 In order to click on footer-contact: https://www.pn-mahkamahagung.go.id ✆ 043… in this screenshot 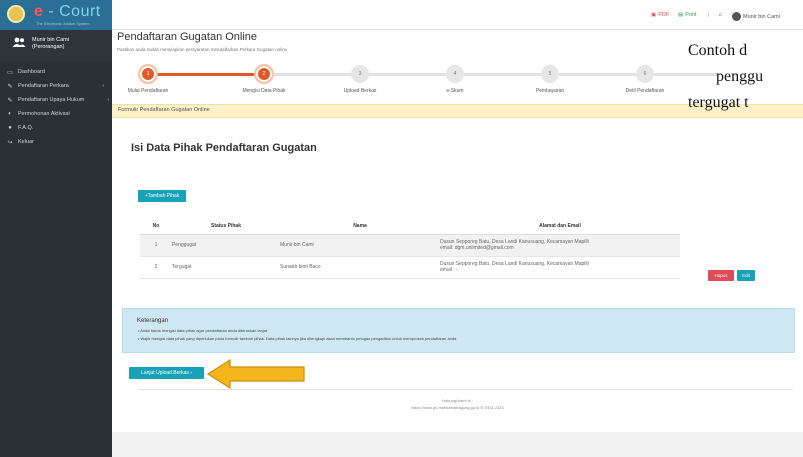, I will do `click(457, 407)`.